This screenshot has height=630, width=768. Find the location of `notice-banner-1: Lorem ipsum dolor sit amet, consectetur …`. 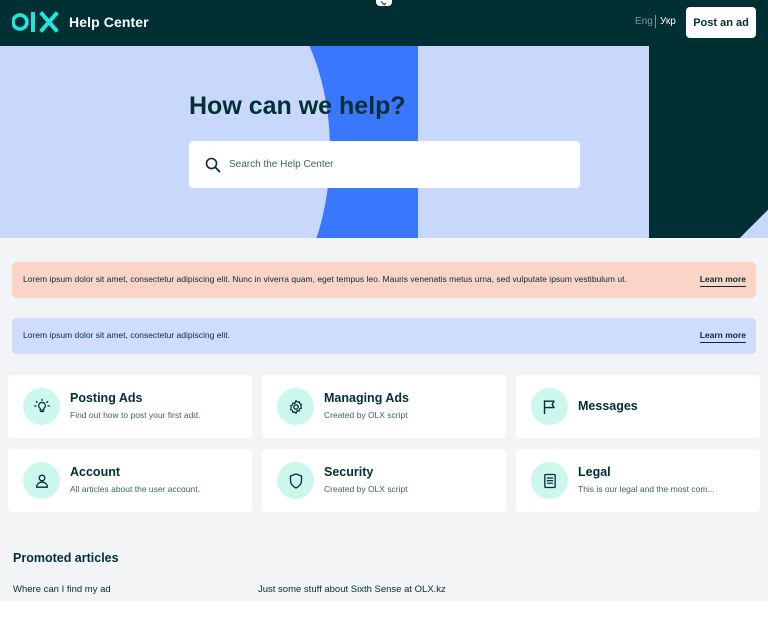

notice-banner-1: Lorem ipsum dolor sit amet, consectetur … is located at coordinates (384, 280).